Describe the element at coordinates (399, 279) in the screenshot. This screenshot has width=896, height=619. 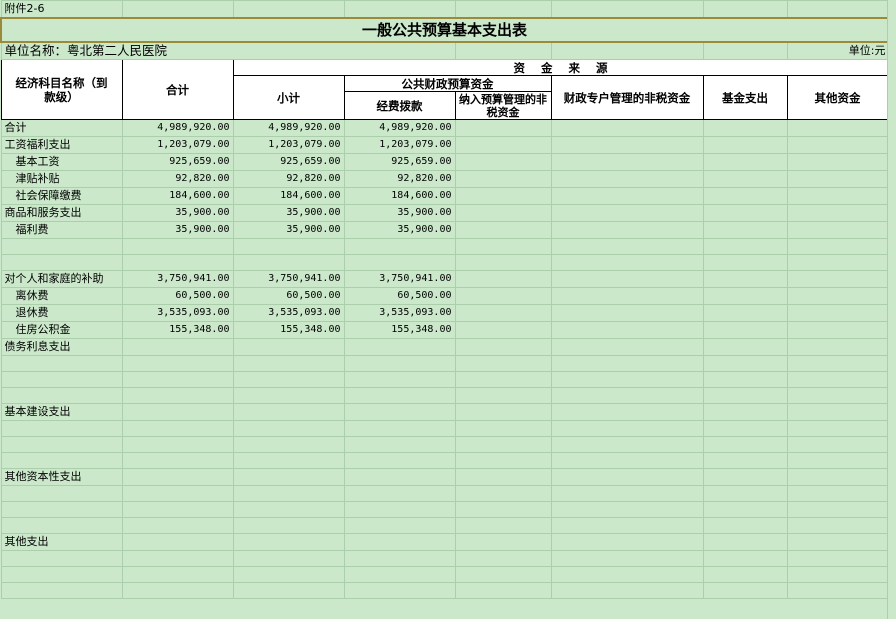
I see `row-appropriation: 3,750,941.00` at that location.